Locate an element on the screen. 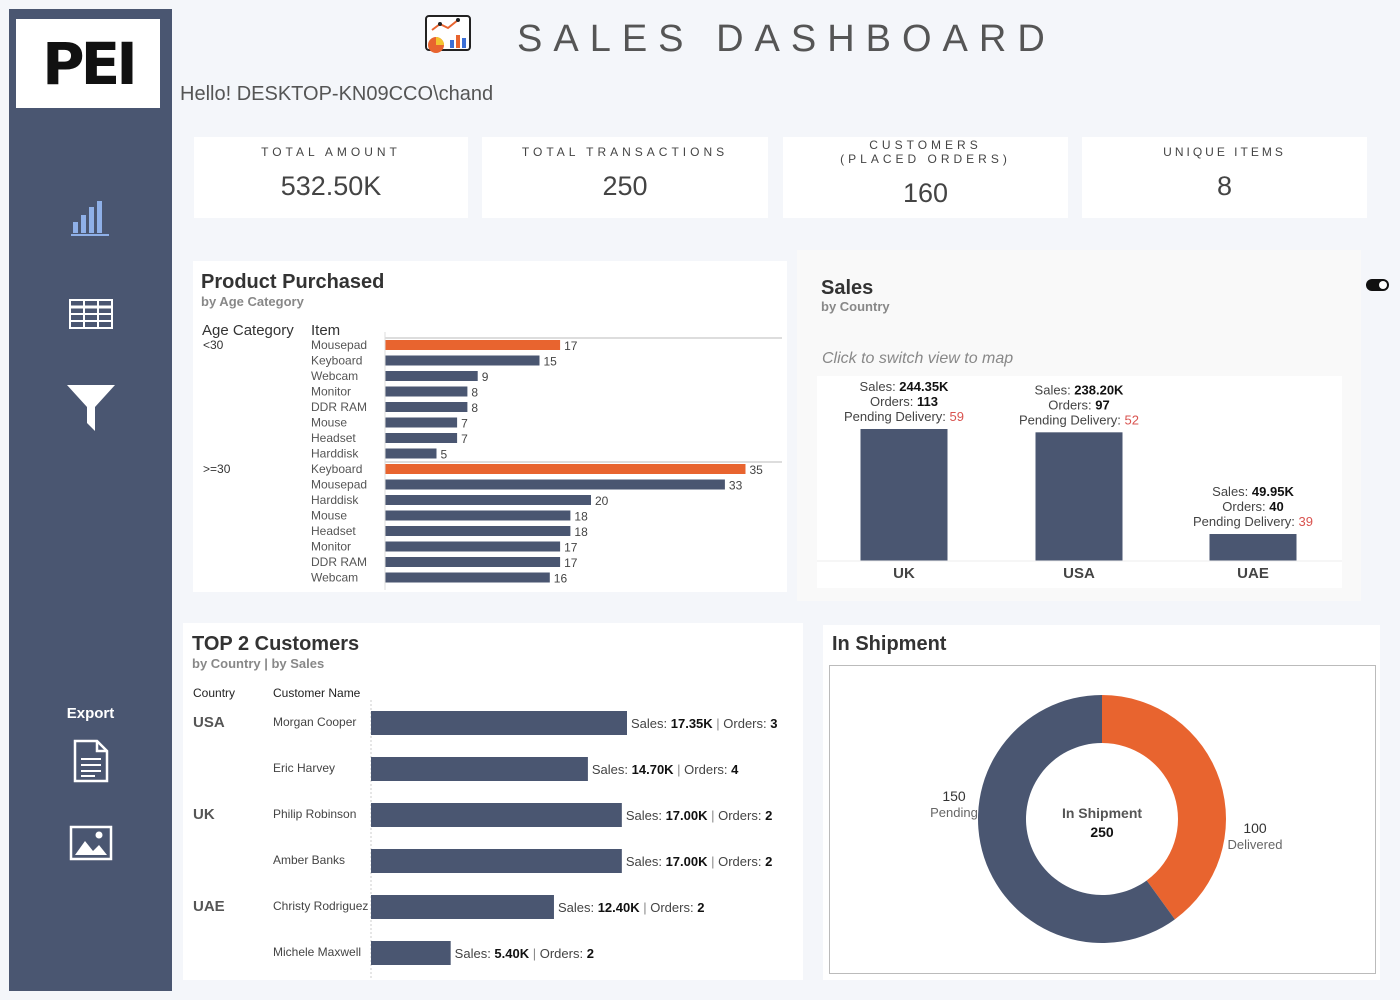 This screenshot has height=1000, width=1400. customer-name-label: Christy Rodriguez is located at coordinates (320, 906).